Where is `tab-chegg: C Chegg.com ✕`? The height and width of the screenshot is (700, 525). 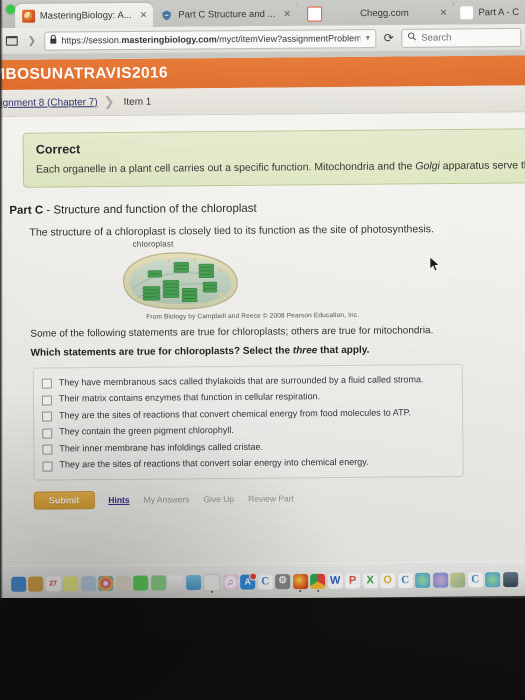 tab-chegg: C Chegg.com ✕ is located at coordinates (375, 13).